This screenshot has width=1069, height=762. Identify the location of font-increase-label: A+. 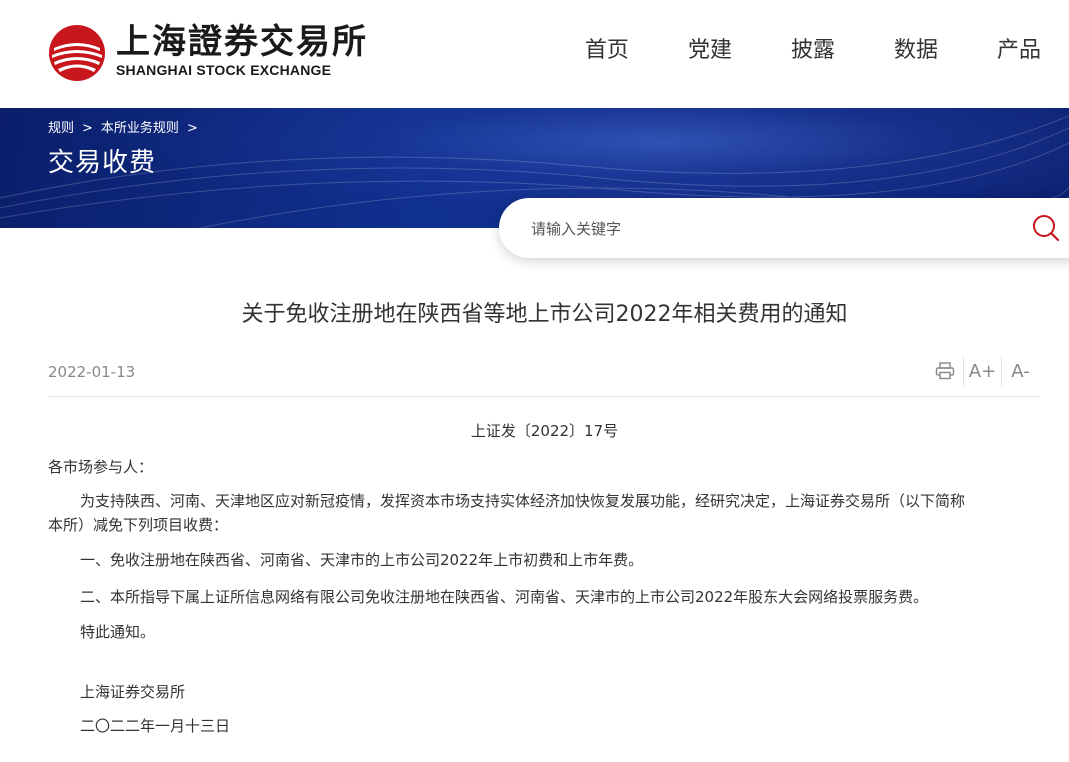
(982, 371).